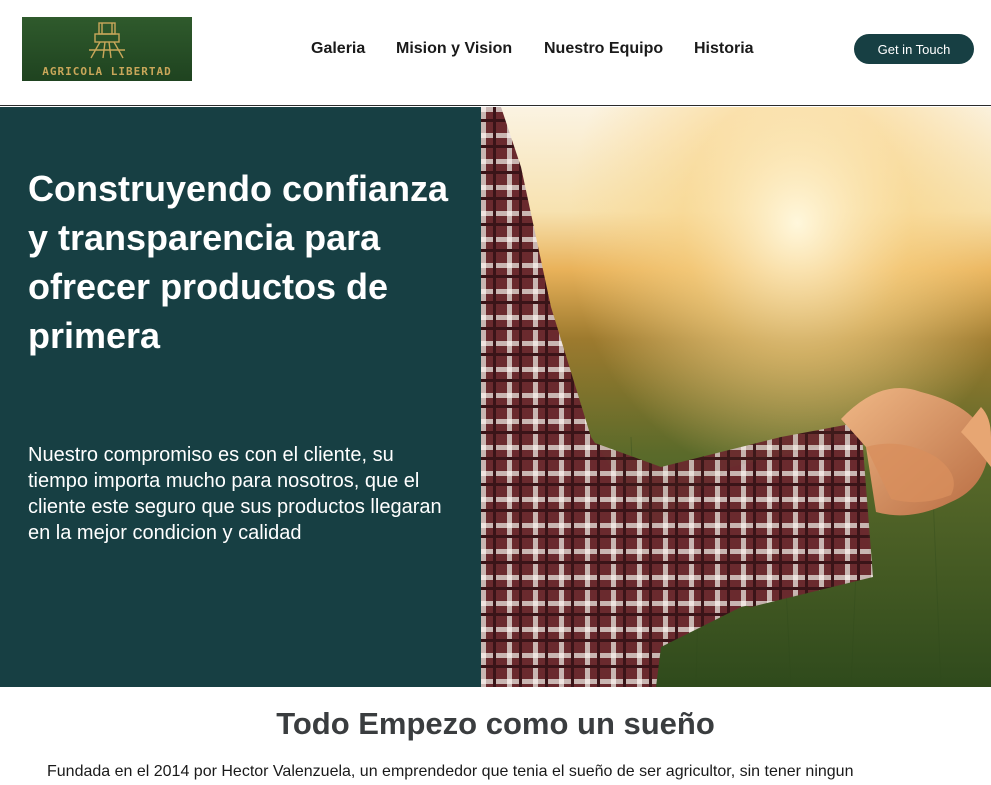  What do you see at coordinates (107, 40) in the screenshot?
I see `tractor-logo-icon` at bounding box center [107, 40].